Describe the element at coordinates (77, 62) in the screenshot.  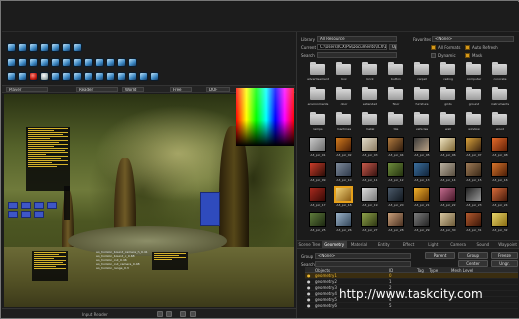
I see `water-icon` at that location.